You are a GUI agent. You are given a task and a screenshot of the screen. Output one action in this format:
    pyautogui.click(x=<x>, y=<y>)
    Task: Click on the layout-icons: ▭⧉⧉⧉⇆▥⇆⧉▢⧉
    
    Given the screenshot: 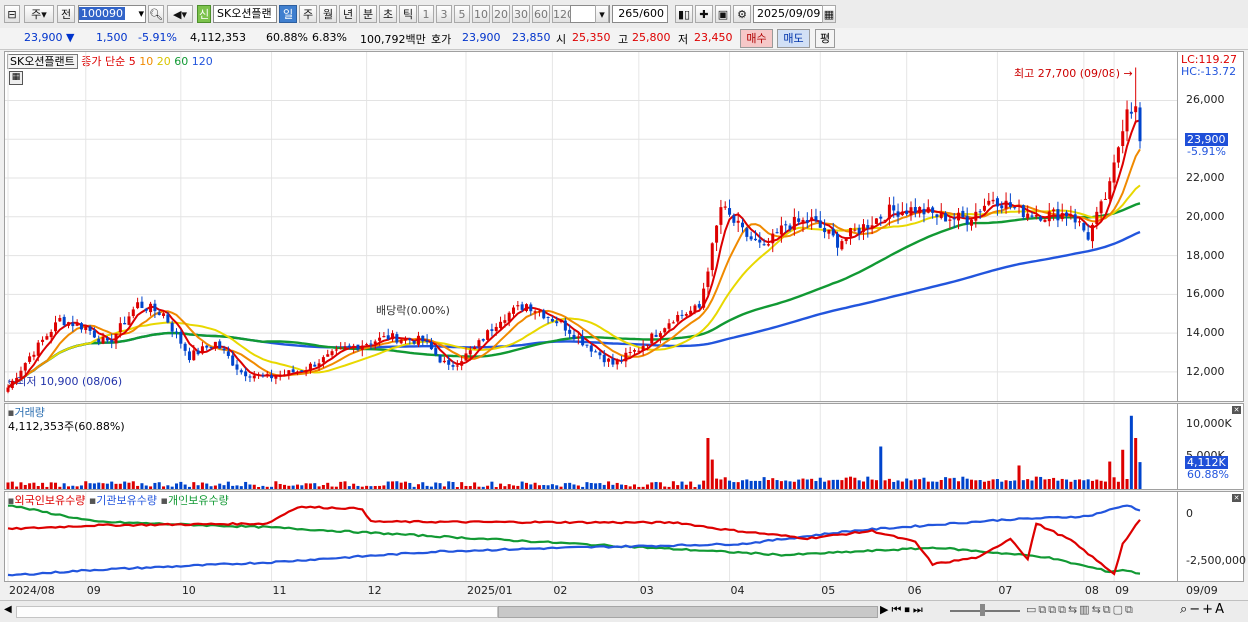 What is the action you would take?
    pyautogui.click(x=1080, y=610)
    